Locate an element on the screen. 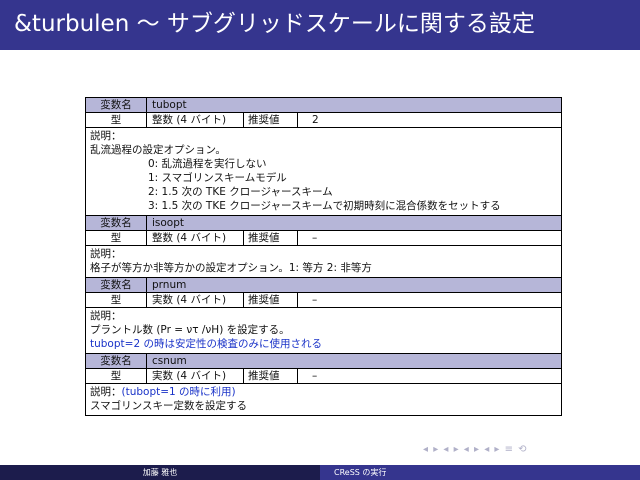 The width and height of the screenshot is (640, 480). desc-line: プラントル数 (Pr = ντ /νH) を設定する。 is located at coordinates (190, 330).